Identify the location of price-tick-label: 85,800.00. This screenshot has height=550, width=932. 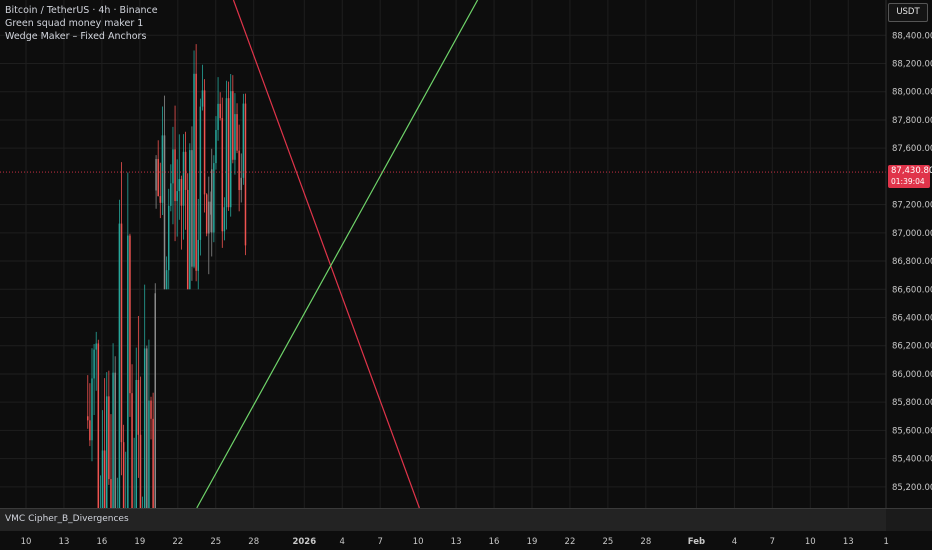
(912, 403).